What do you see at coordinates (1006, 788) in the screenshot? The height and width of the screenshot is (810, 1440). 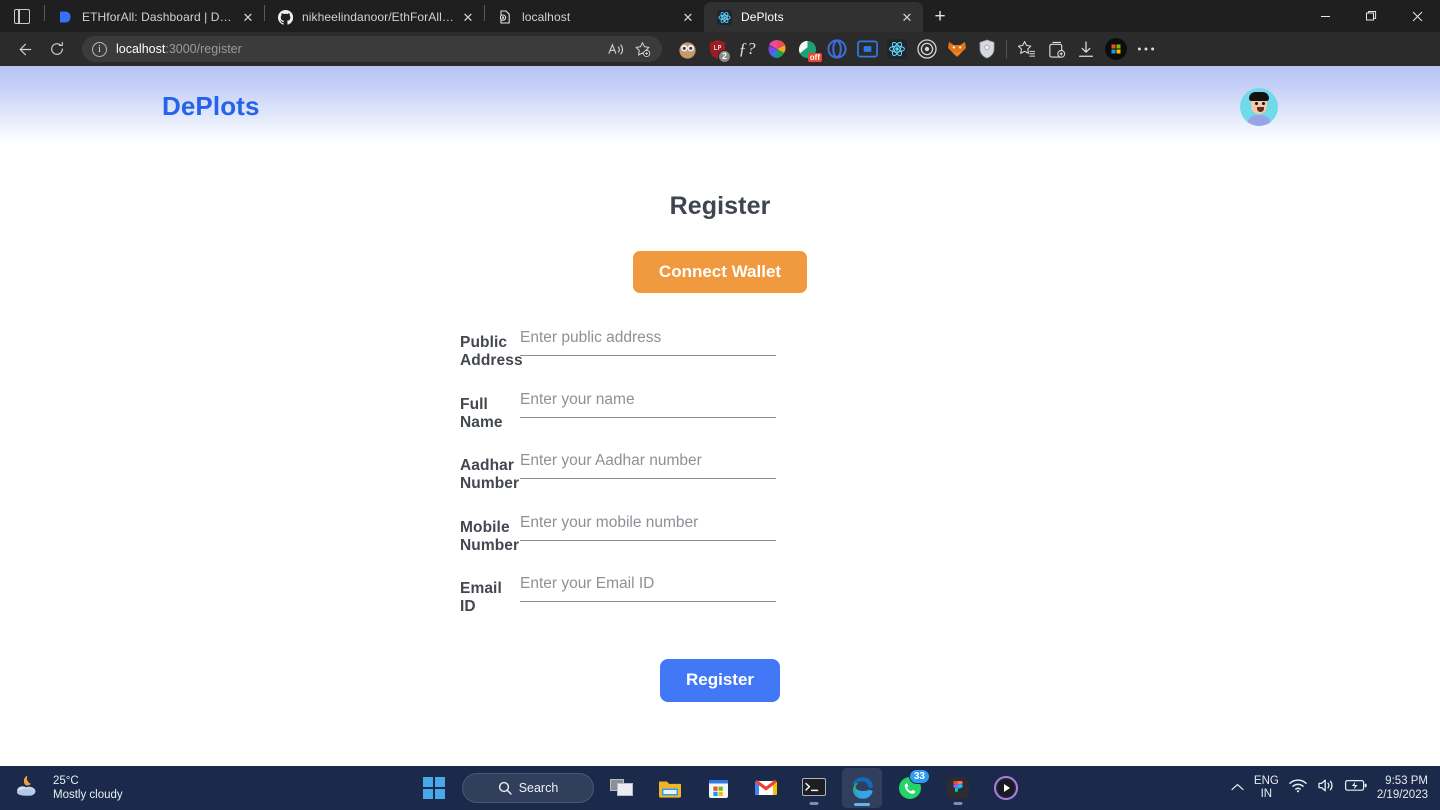 I see `media-player-button` at bounding box center [1006, 788].